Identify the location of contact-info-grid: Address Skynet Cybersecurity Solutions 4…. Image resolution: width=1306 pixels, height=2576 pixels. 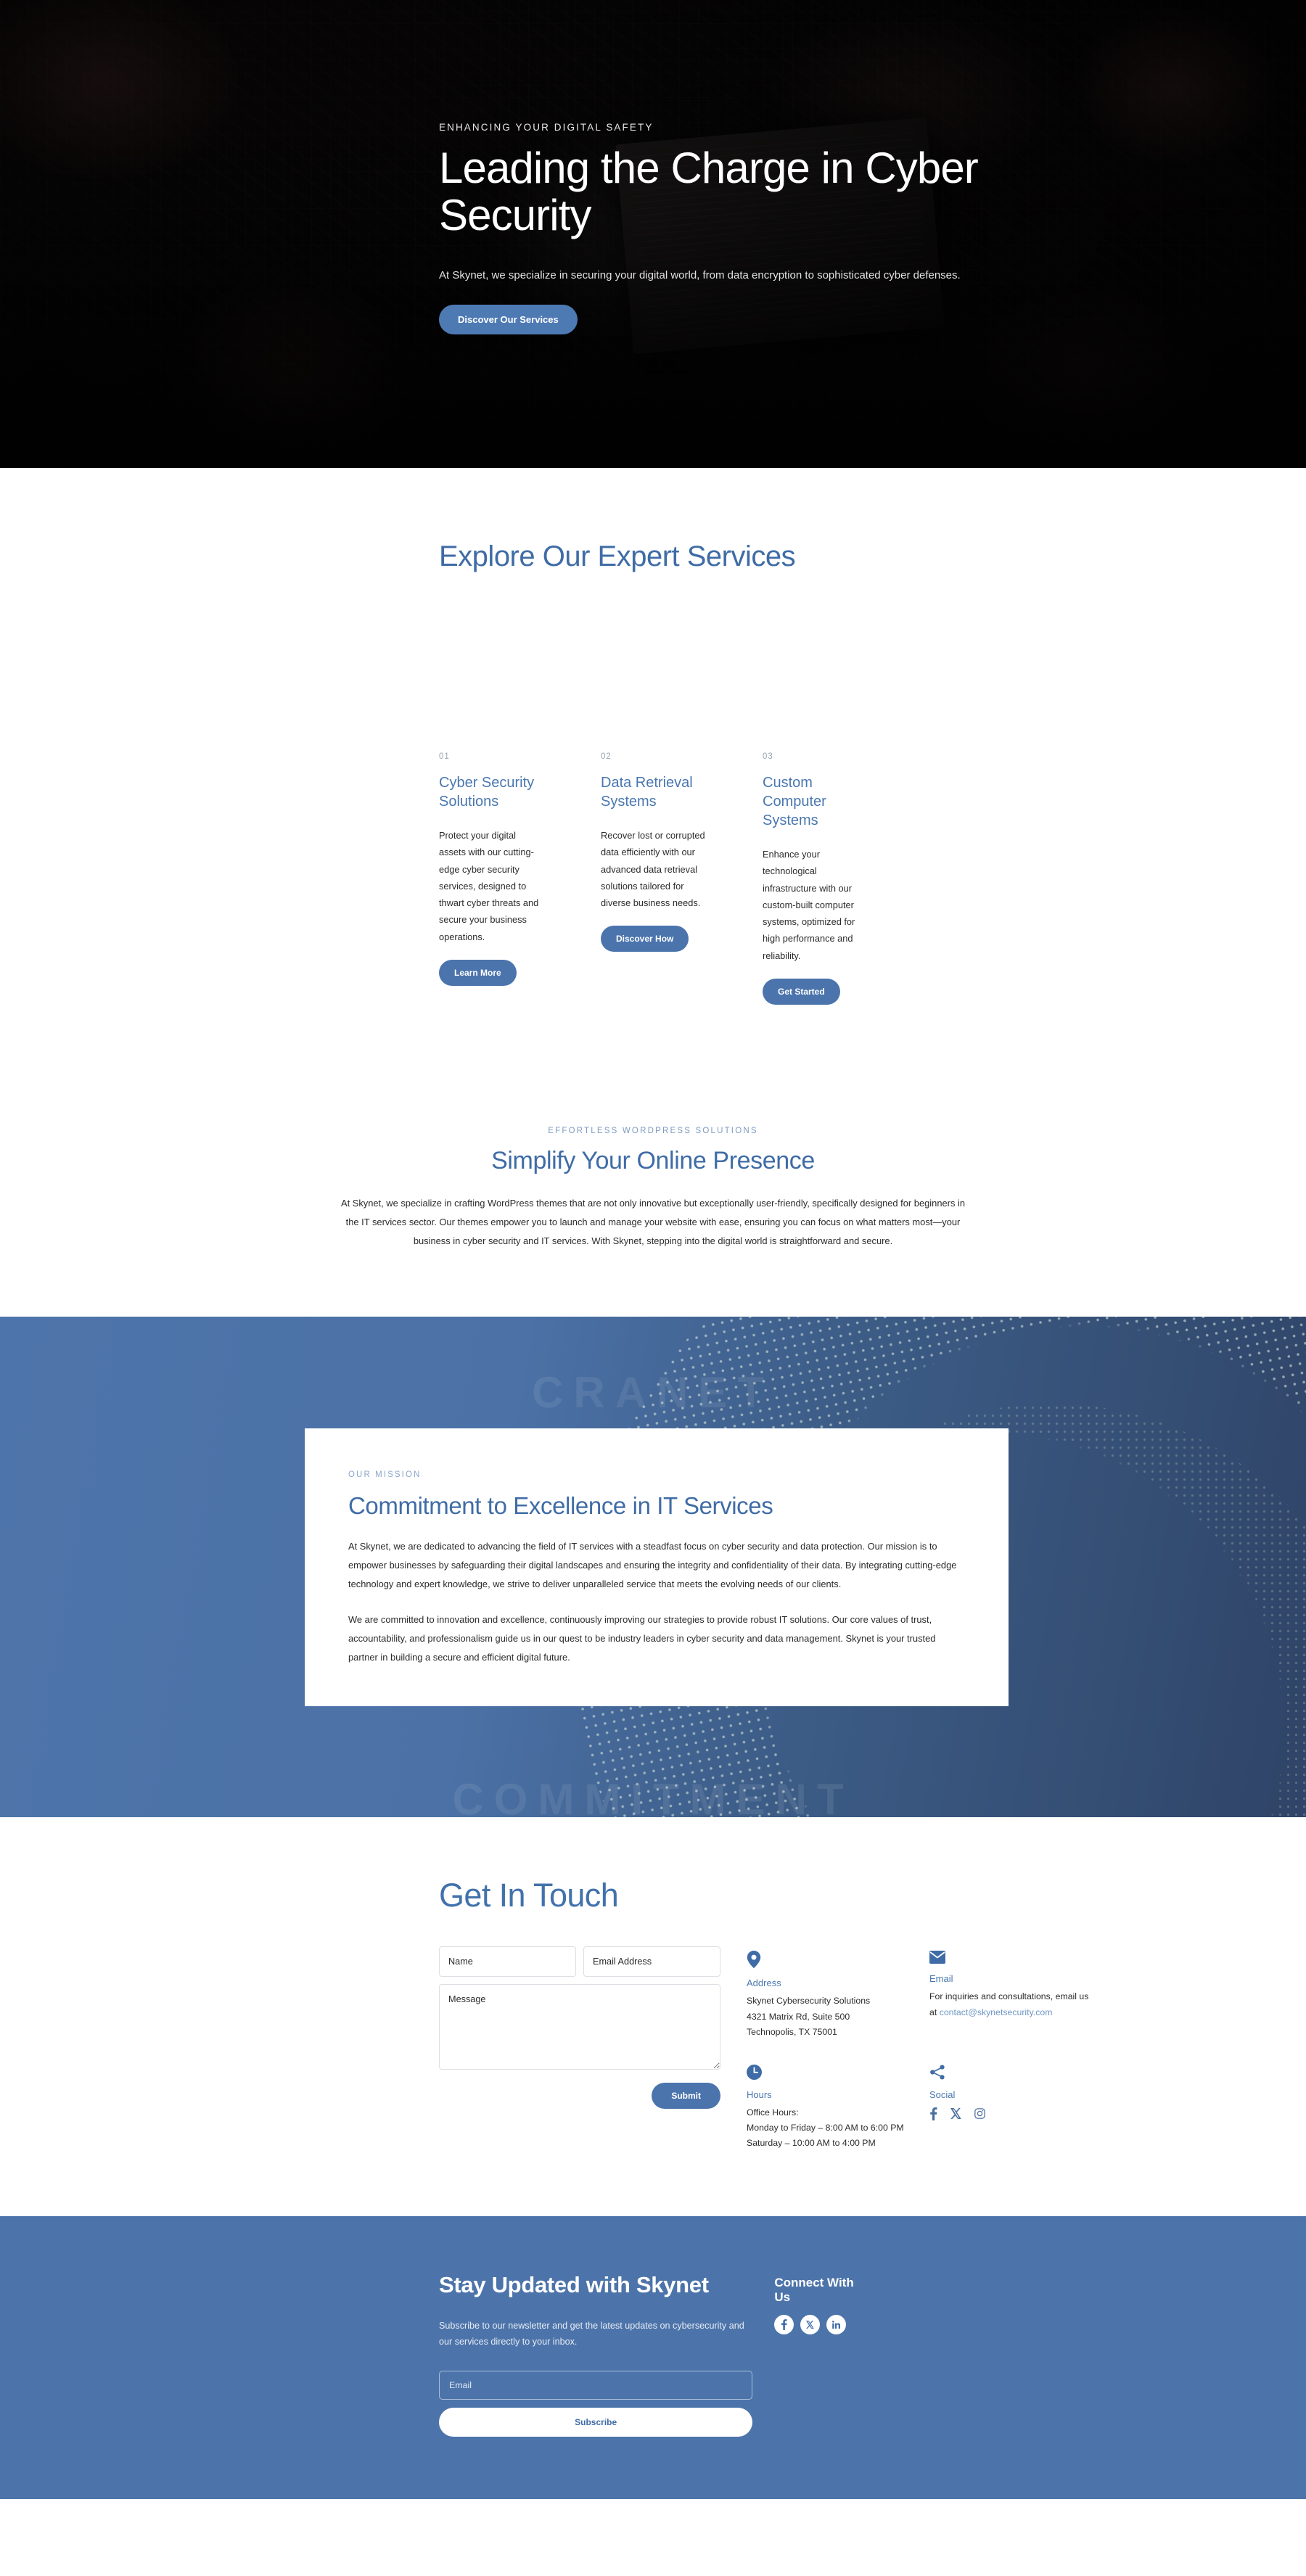
(921, 2048).